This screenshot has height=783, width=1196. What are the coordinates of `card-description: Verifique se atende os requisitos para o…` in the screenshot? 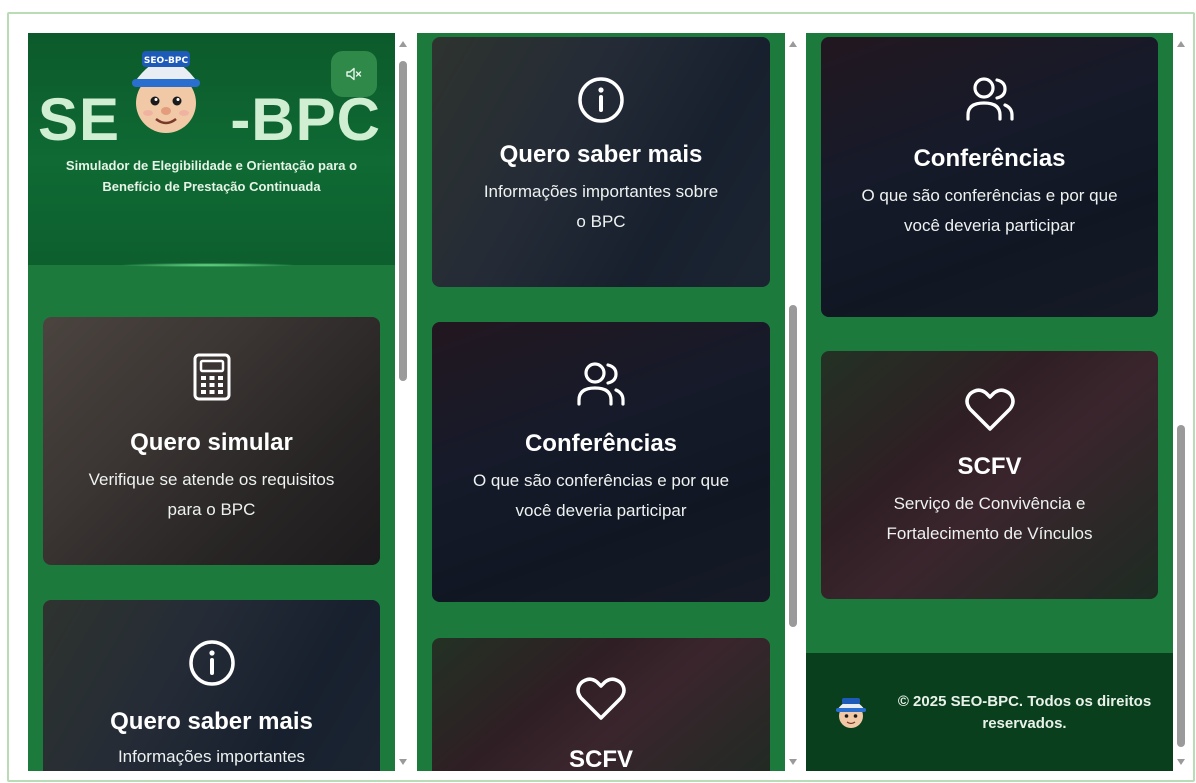 It's located at (211, 494).